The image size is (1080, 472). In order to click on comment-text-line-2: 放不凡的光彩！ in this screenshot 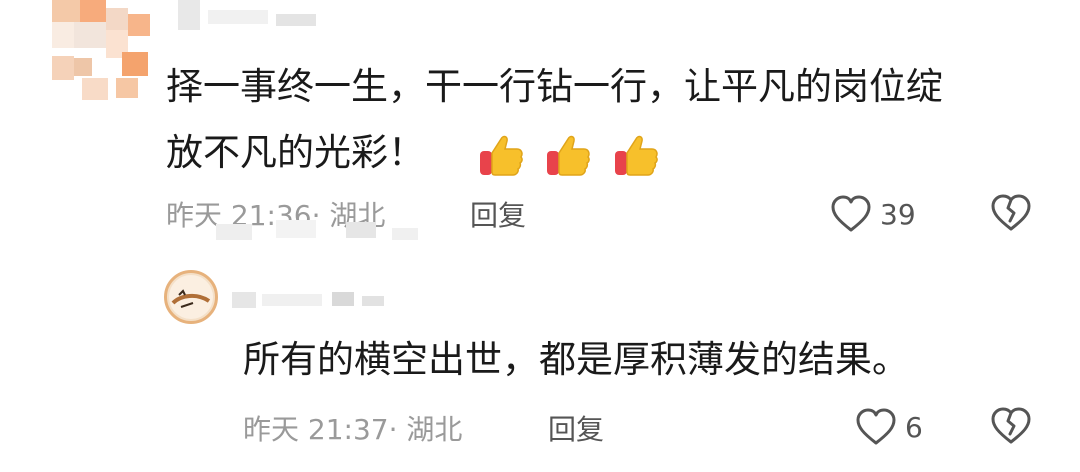, I will do `click(295, 152)`.